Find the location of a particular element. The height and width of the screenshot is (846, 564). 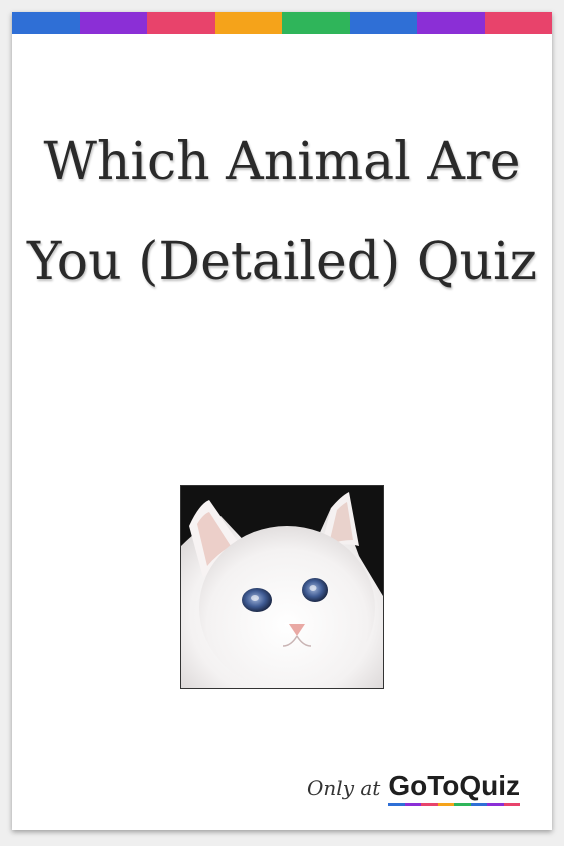

rainbow-stripe is located at coordinates (282, 23).